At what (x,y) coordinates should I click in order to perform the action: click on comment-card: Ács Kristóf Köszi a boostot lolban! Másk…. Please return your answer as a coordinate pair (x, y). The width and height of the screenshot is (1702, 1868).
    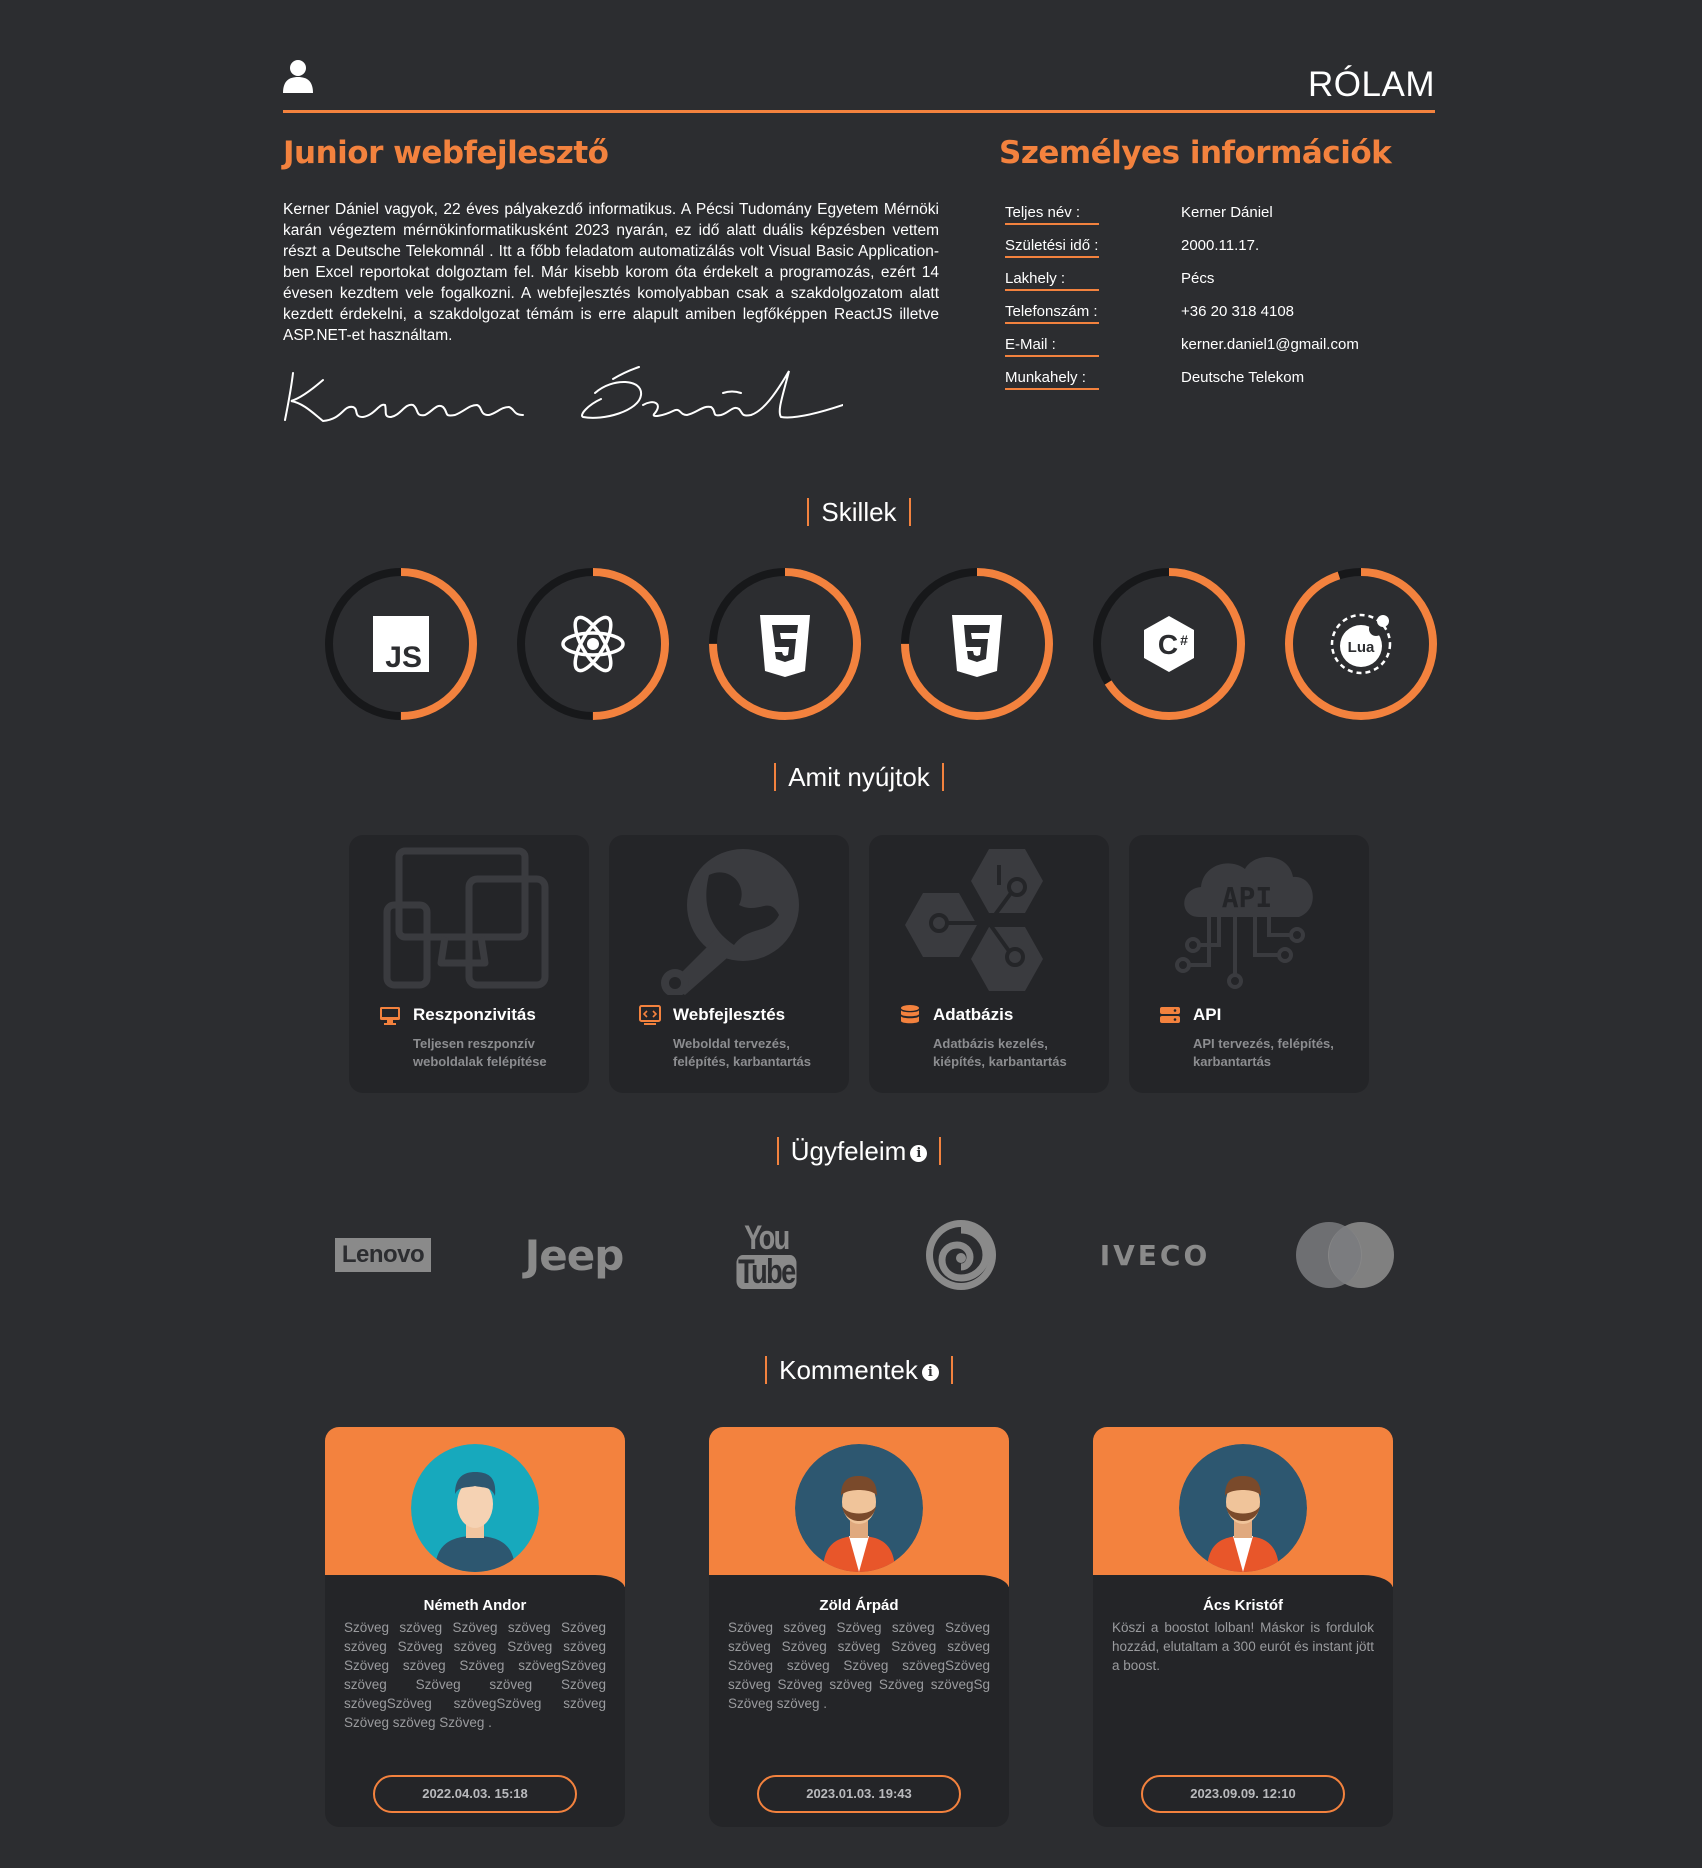
    Looking at the image, I should click on (1243, 1627).